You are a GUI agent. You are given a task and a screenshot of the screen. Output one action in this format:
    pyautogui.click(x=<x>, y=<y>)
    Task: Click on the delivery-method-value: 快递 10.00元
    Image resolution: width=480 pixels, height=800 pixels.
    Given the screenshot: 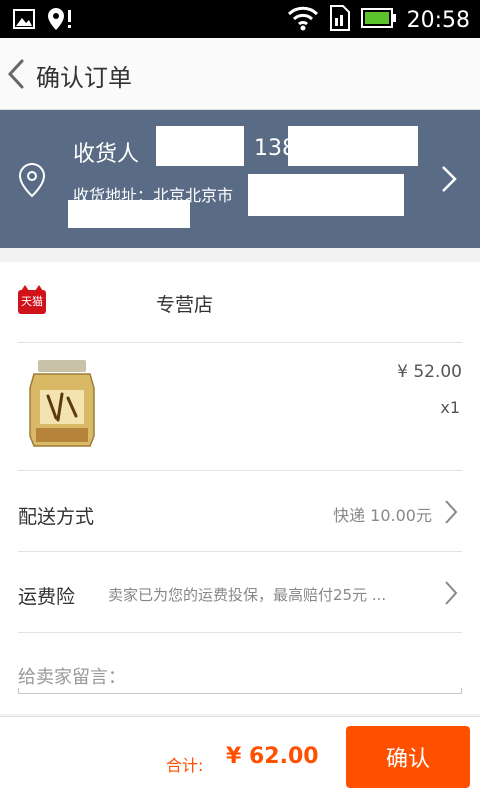 What is the action you would take?
    pyautogui.click(x=382, y=514)
    